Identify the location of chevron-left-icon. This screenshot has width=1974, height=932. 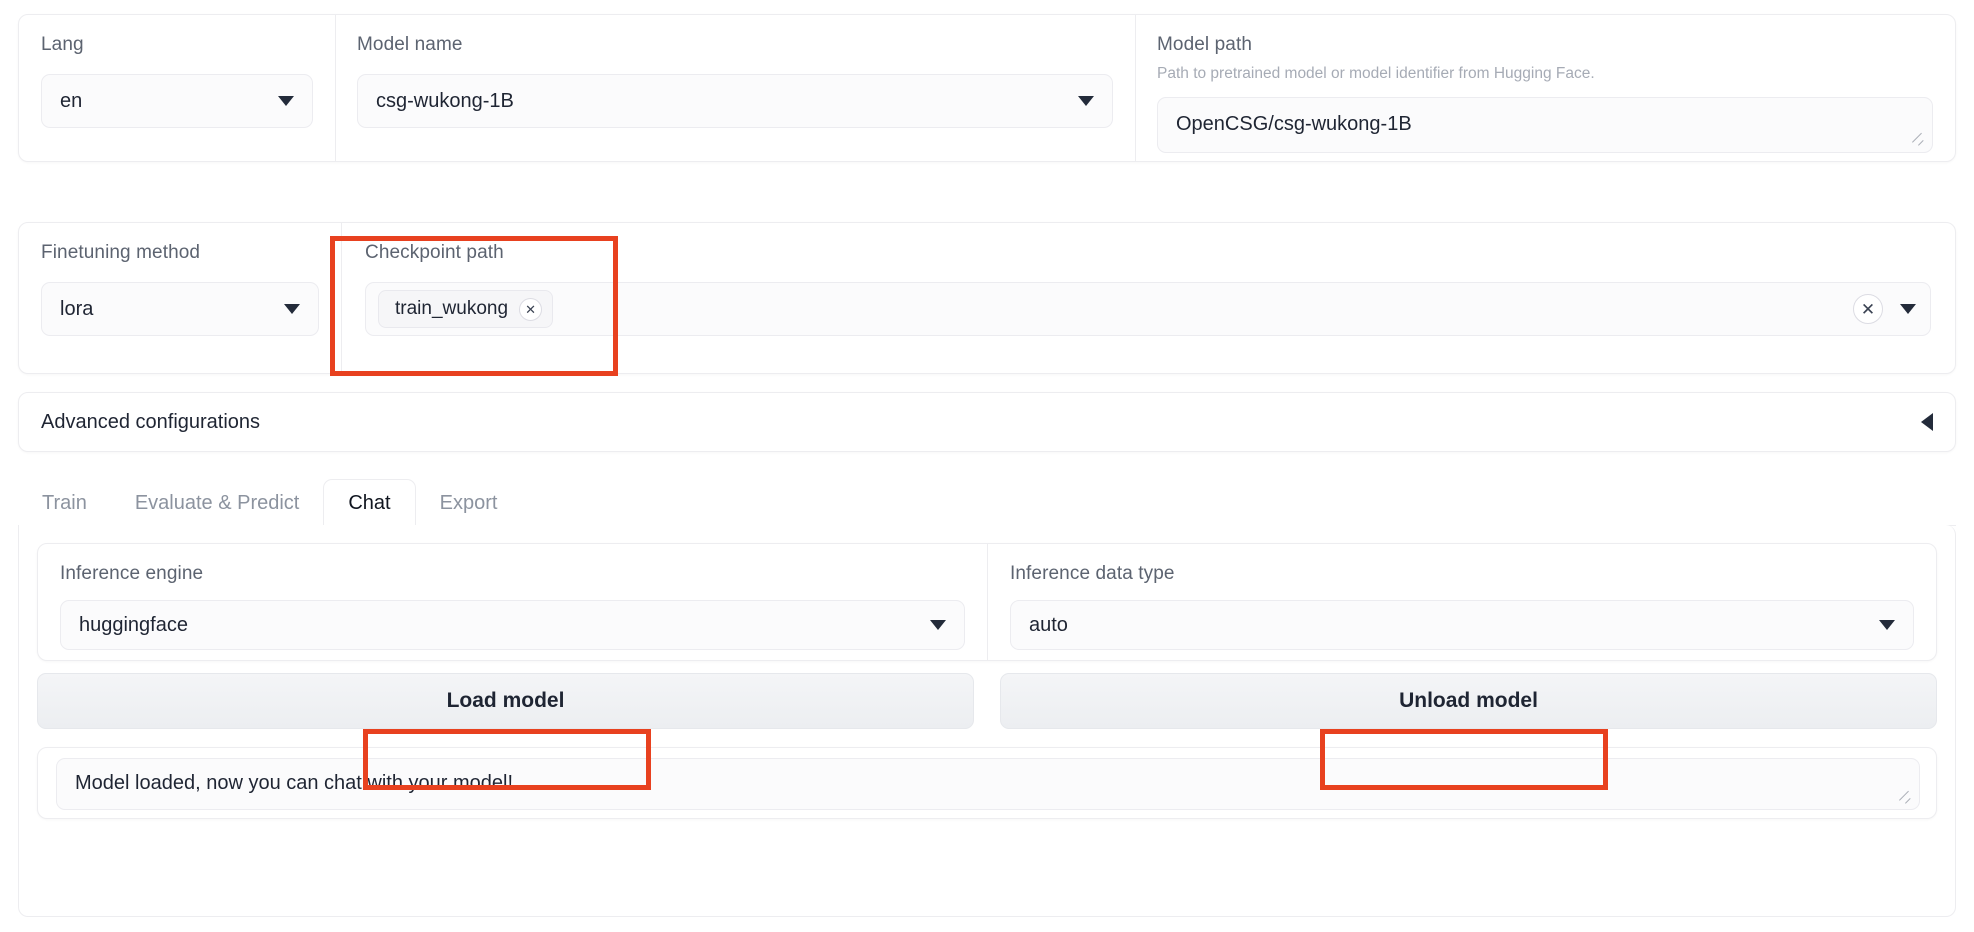
(1927, 422).